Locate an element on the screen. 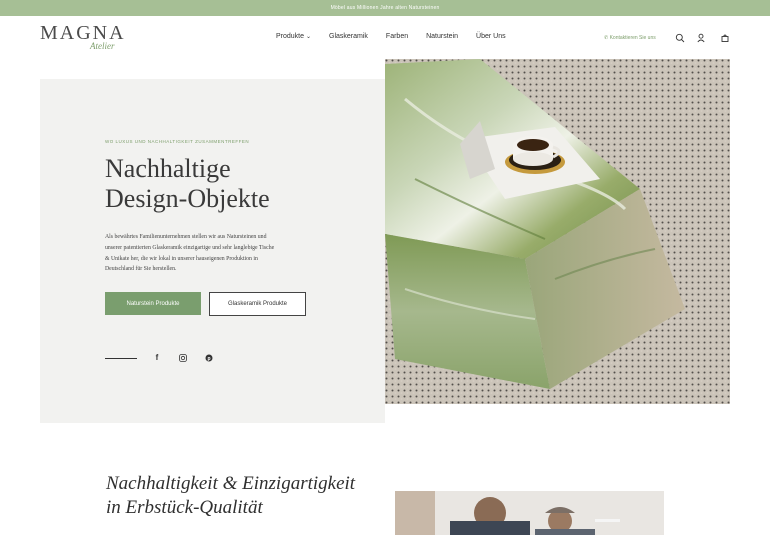 Image resolution: width=770 pixels, height=535 pixels. social-divider is located at coordinates (121, 358).